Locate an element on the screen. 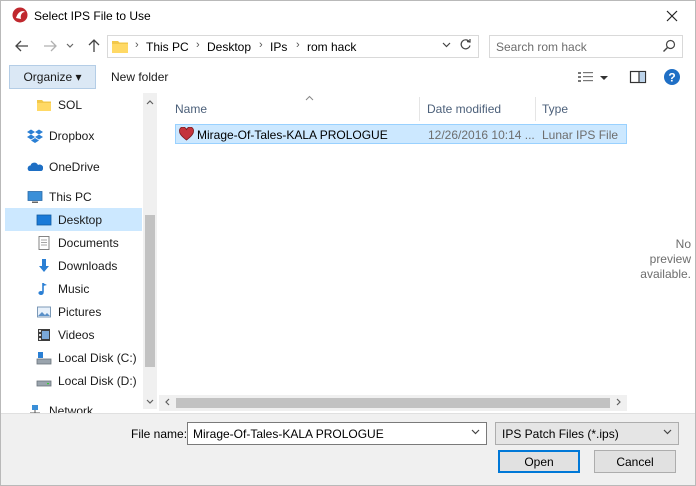 The image size is (696, 486). file-type-select: IPS Patch Files (*.ips) is located at coordinates (587, 433).